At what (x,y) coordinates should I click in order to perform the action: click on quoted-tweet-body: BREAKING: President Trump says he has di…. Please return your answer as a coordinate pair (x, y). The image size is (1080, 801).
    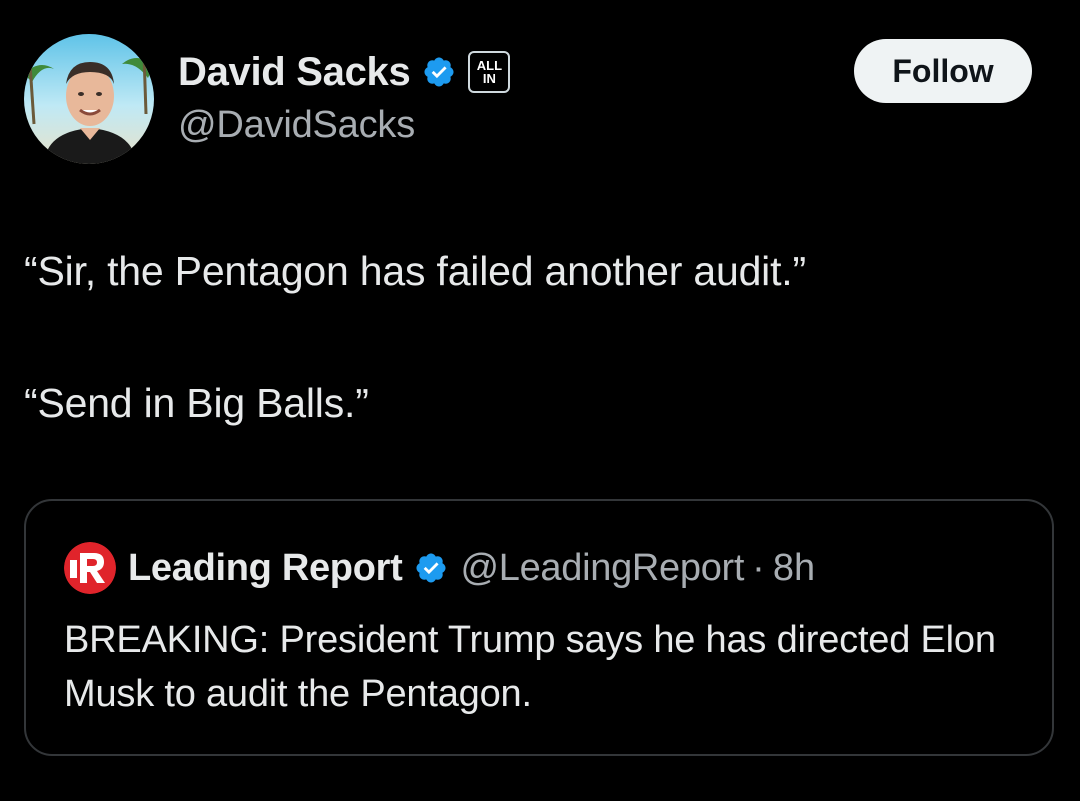
    Looking at the image, I should click on (530, 667).